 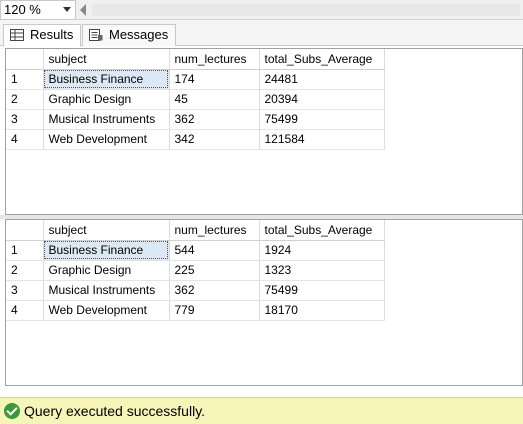 I want to click on table-row: 1 Business Finance 174 24481, so click(x=195, y=79).